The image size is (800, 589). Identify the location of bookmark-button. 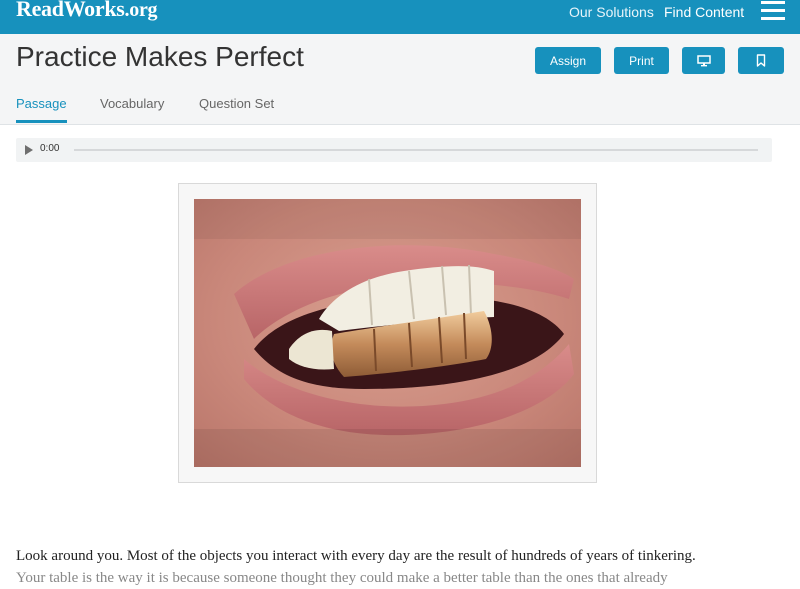
(761, 60).